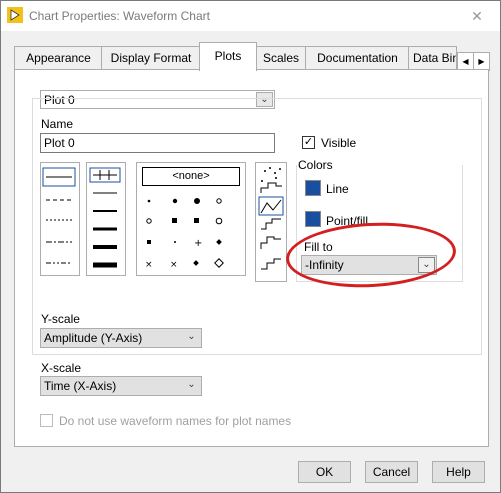  What do you see at coordinates (60, 319) in the screenshot?
I see `y-scale-label: Y-scale` at bounding box center [60, 319].